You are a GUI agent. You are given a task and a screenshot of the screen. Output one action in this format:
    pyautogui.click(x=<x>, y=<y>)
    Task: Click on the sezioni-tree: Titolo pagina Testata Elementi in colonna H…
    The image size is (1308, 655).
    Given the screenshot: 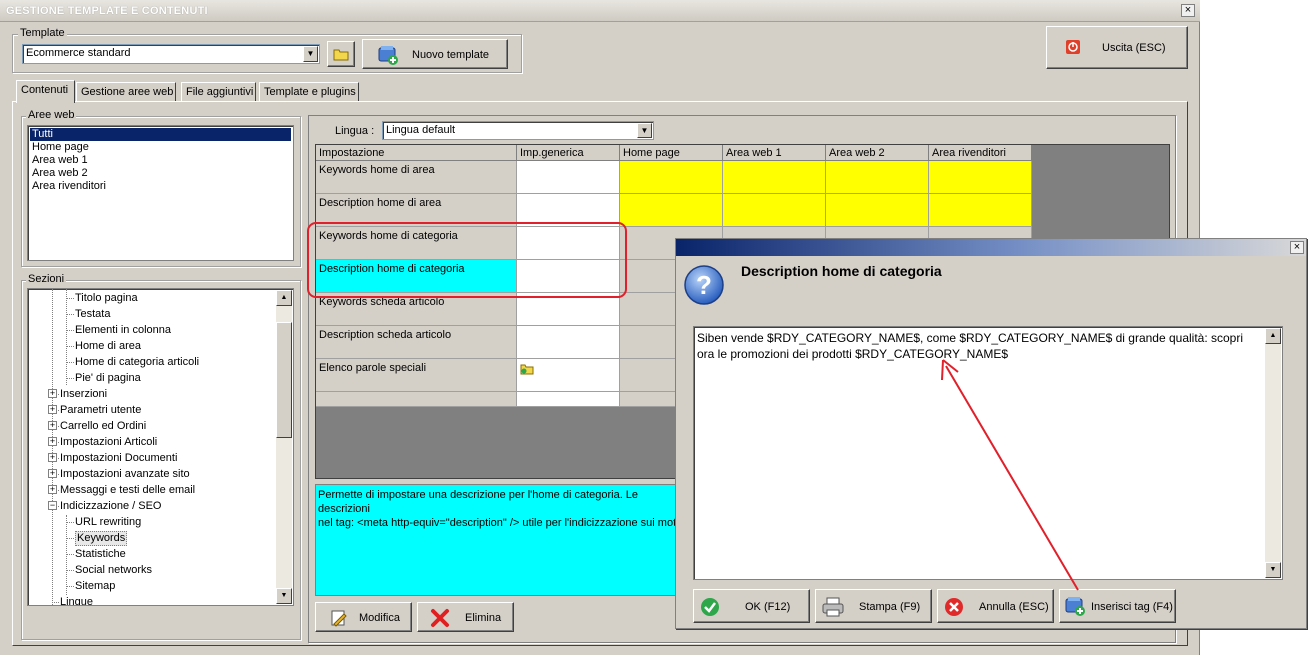 What is the action you would take?
    pyautogui.click(x=160, y=447)
    